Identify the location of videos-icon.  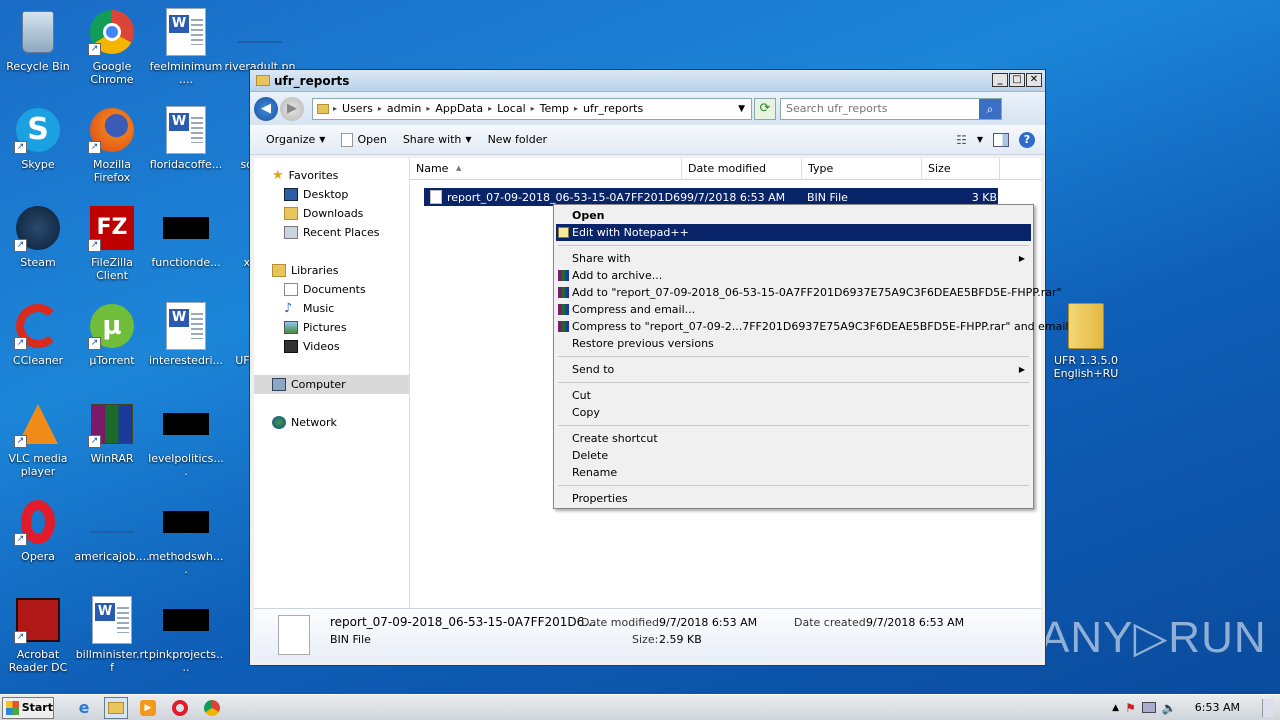
(291, 346).